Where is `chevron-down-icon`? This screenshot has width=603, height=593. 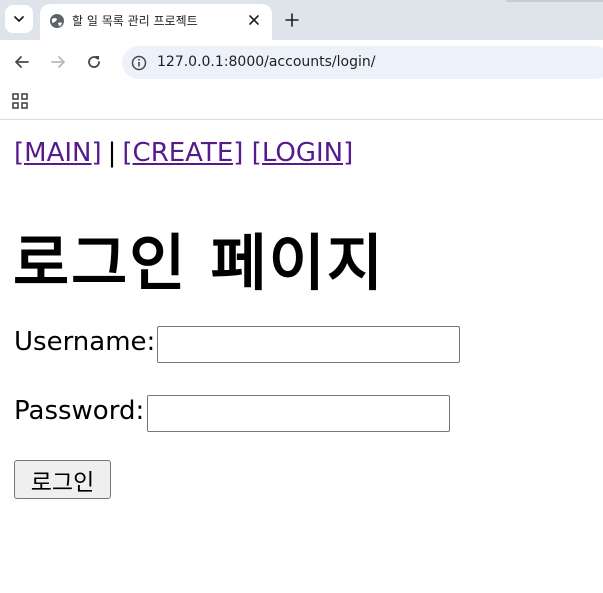 chevron-down-icon is located at coordinates (19, 19).